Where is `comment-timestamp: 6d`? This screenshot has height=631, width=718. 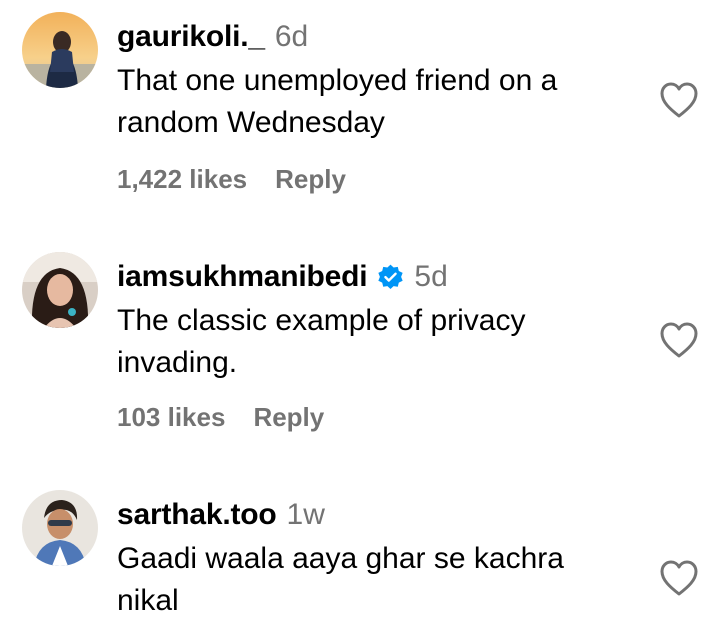
comment-timestamp: 6d is located at coordinates (291, 36).